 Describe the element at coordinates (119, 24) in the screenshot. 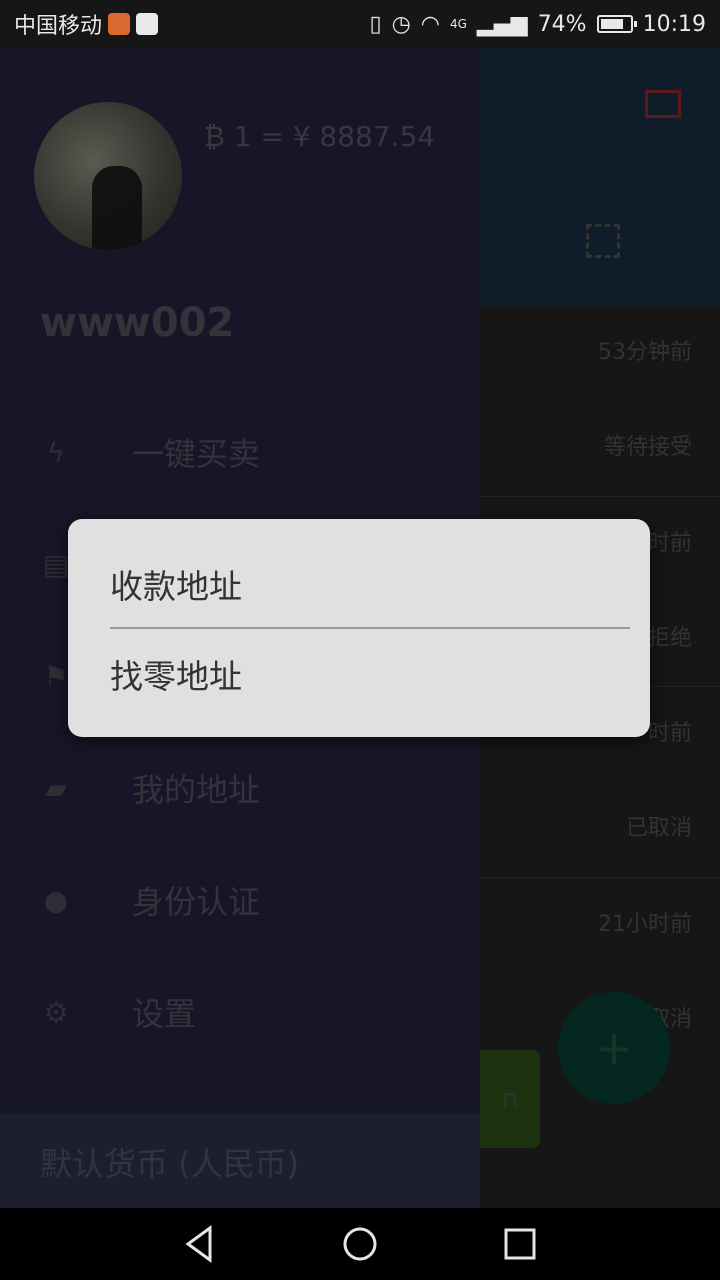

I see `heart-app-icon` at that location.